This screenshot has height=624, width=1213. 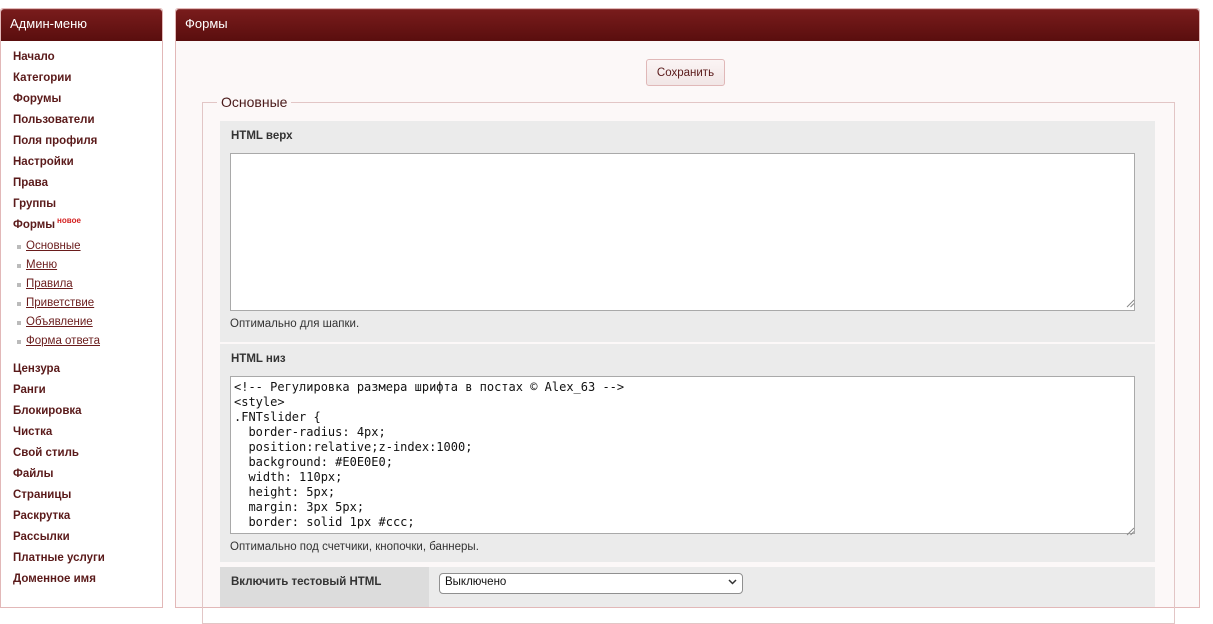 I want to click on sidebar-title: Админ-меню, so click(x=81, y=25).